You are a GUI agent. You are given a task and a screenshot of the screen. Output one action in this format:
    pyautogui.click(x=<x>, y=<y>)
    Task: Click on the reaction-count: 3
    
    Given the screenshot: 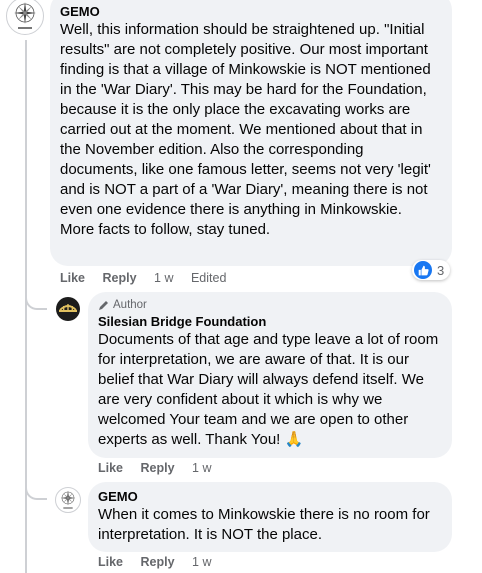 What is the action you would take?
    pyautogui.click(x=441, y=270)
    